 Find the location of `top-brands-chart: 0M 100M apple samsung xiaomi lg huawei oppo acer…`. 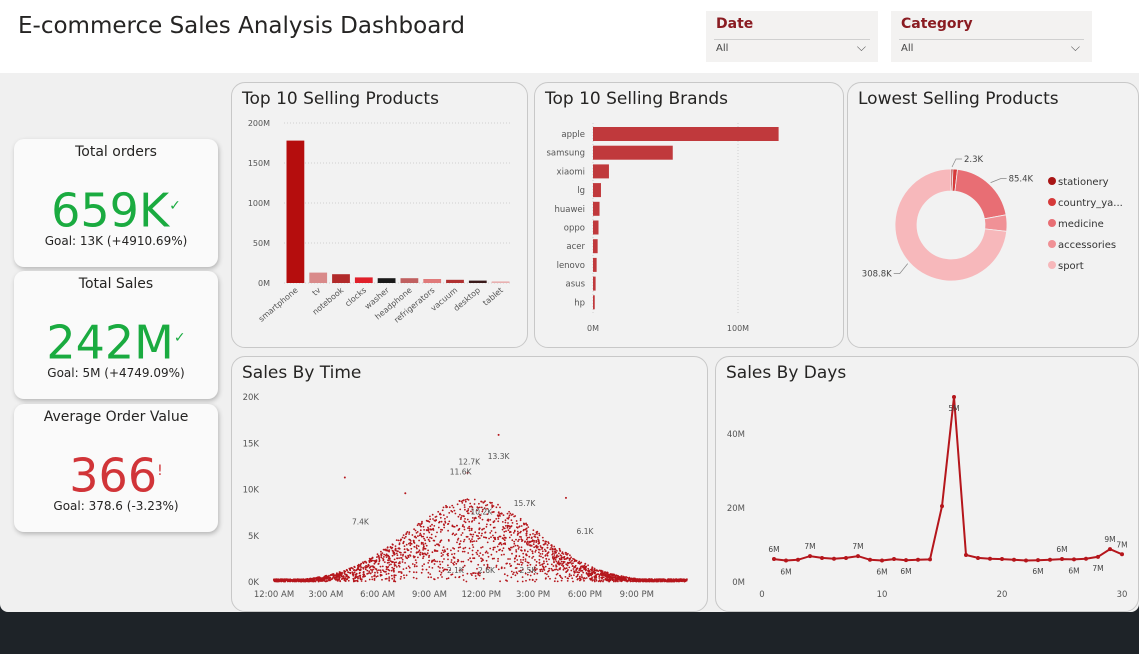

top-brands-chart: 0M 100M apple samsung xiaomi lg huawei oppo acer… is located at coordinates (689, 215).